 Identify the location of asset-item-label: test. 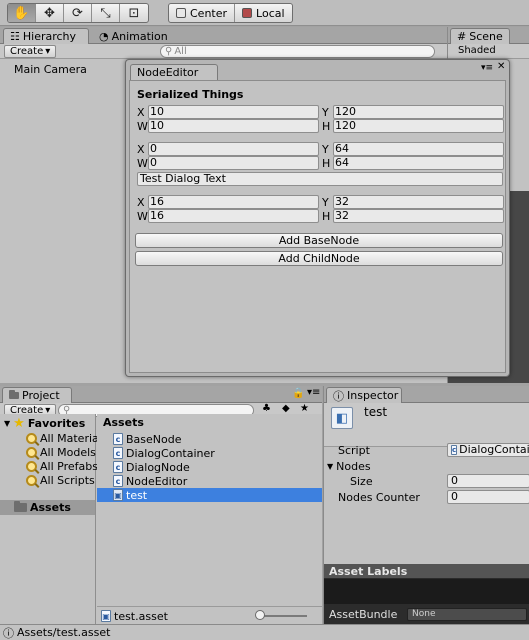
(137, 495).